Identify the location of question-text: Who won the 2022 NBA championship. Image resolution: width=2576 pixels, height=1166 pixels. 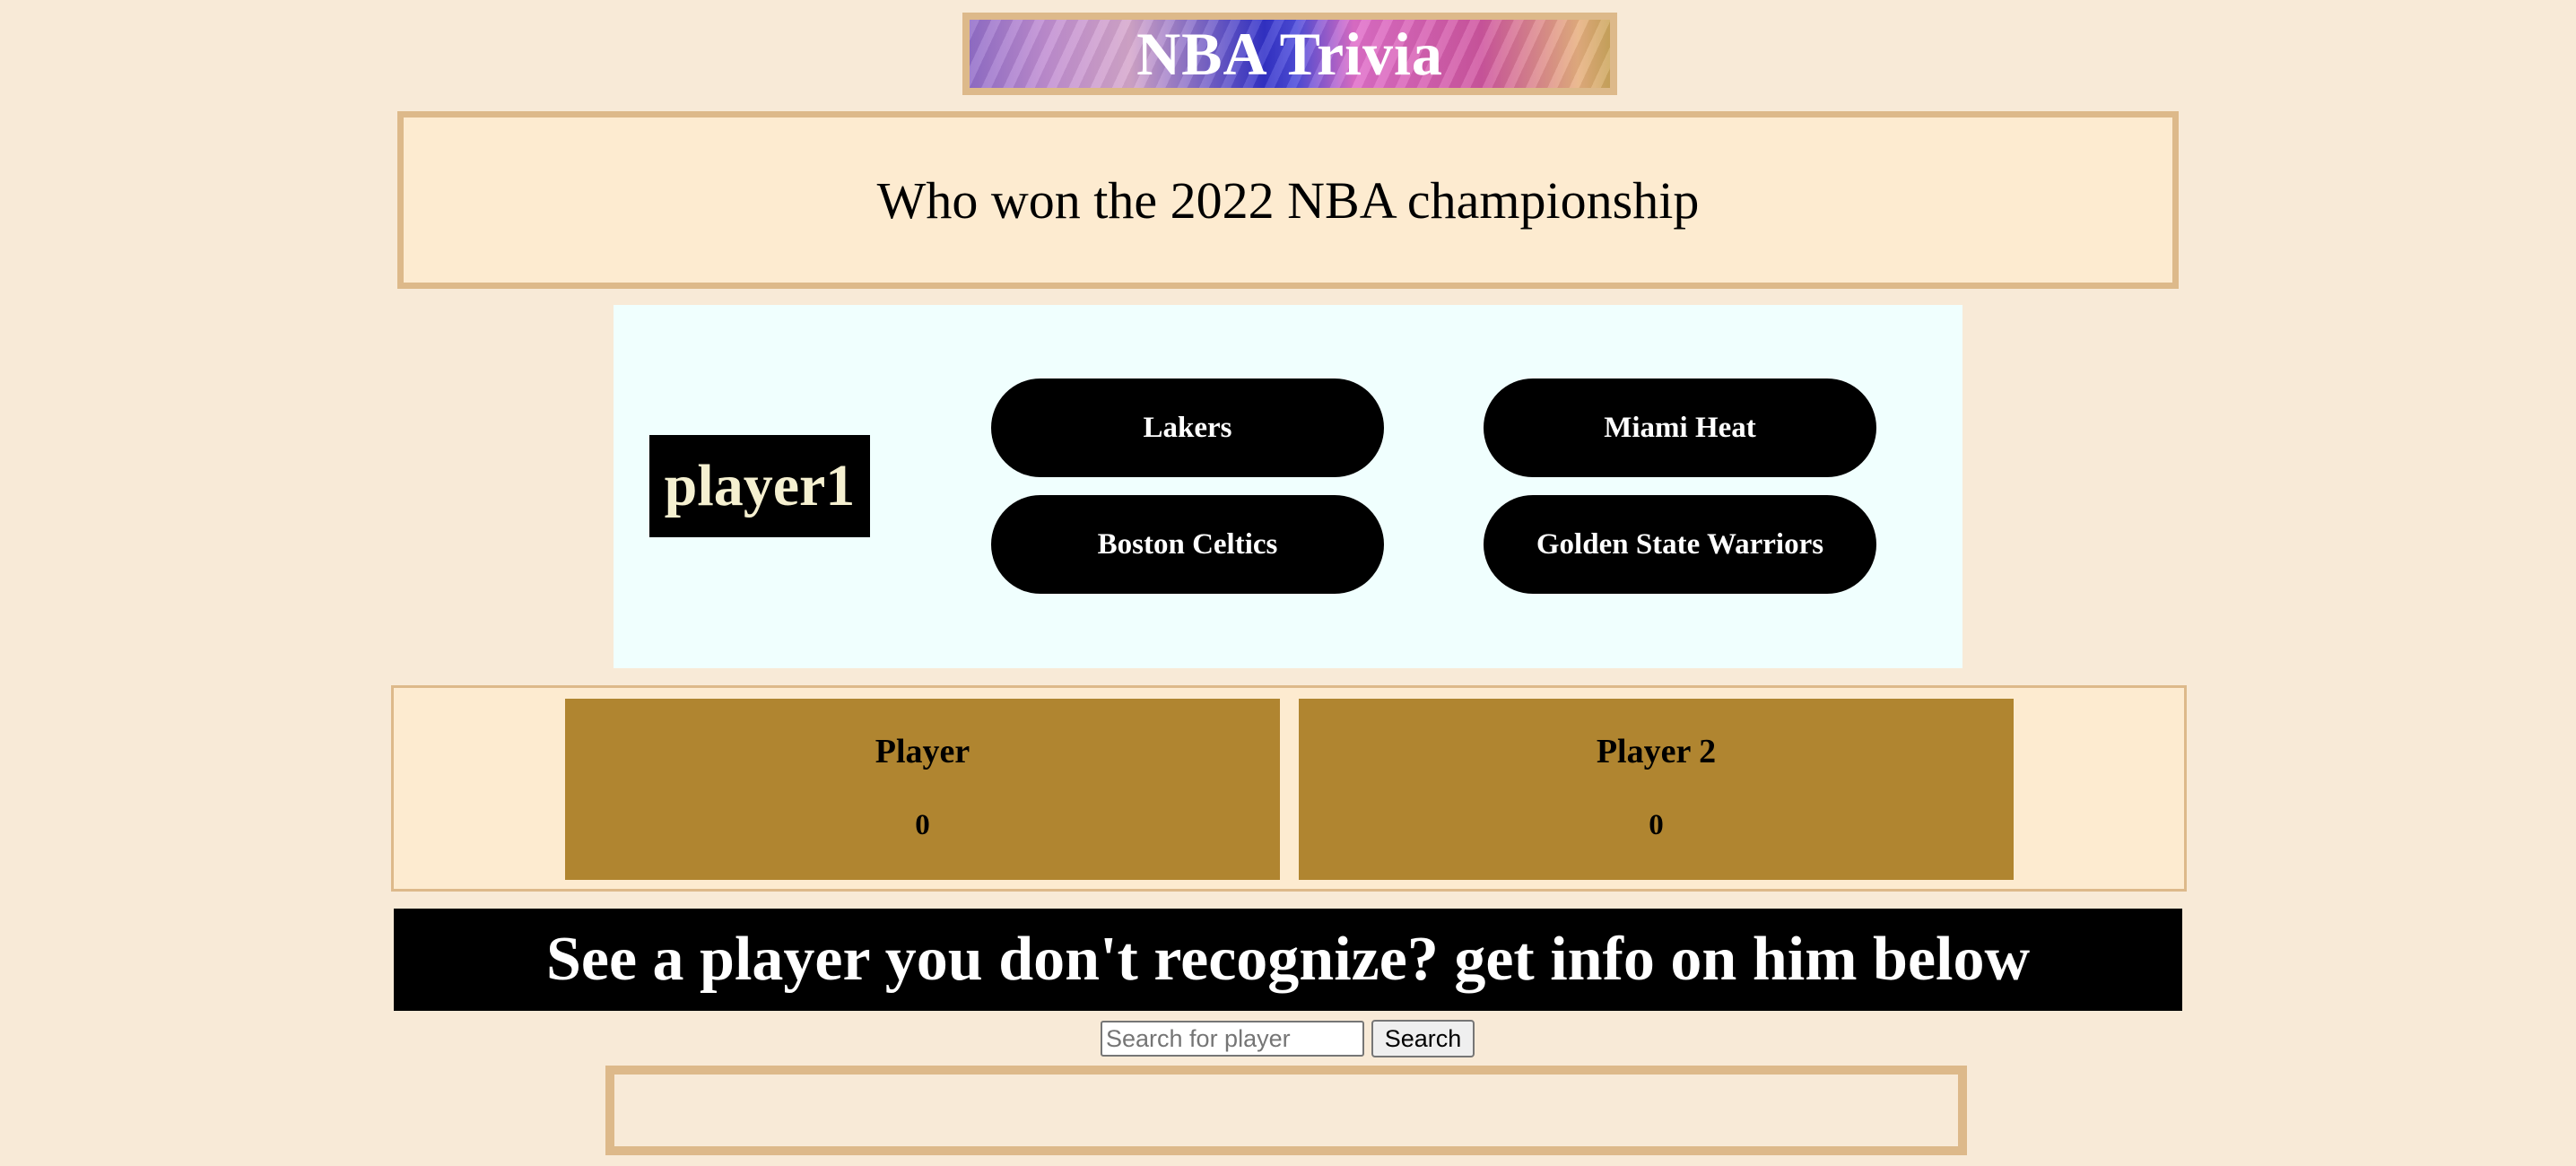
(1288, 200).